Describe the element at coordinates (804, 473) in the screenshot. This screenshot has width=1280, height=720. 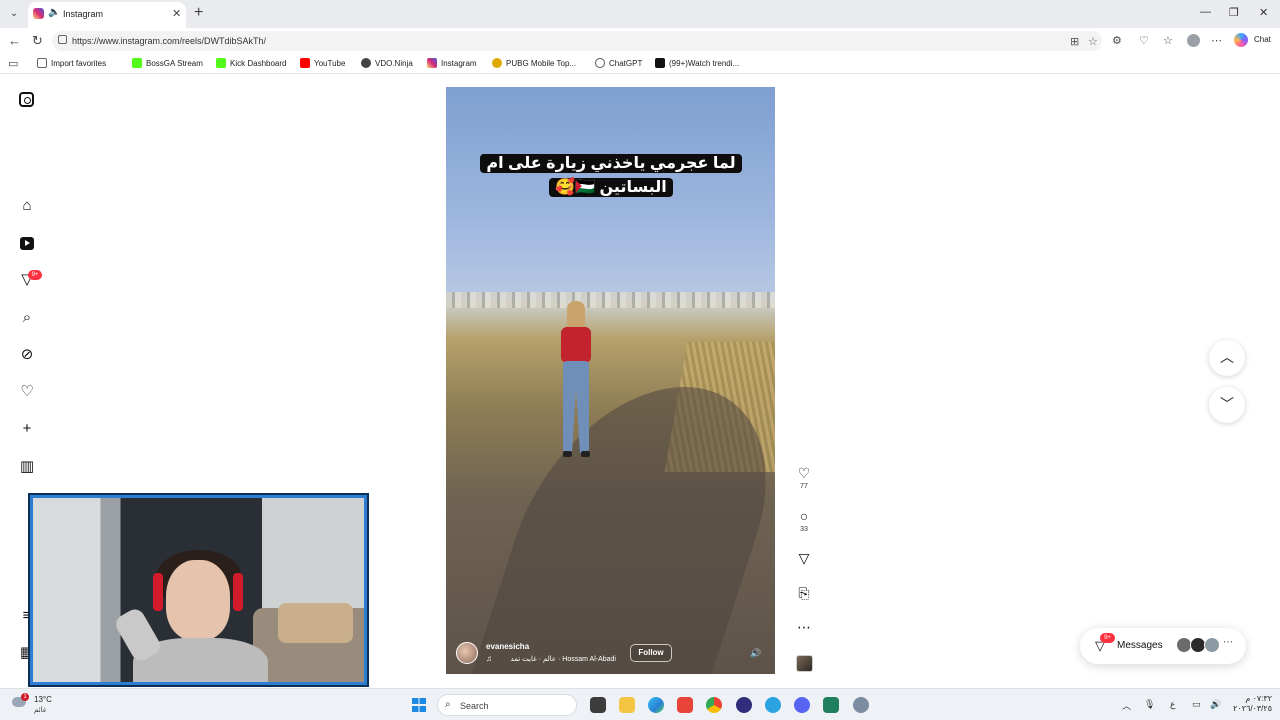
I see `like-heart-icon: ♡` at that location.